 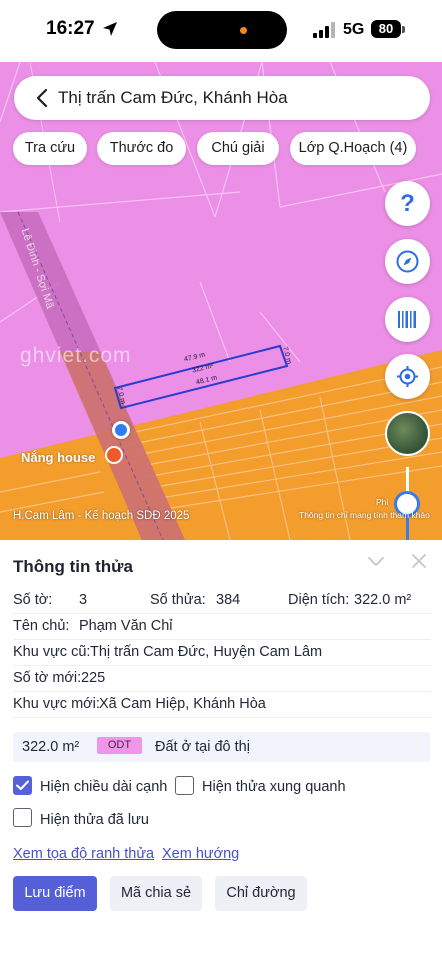 I want to click on dien-tich-label: Diện tích:, so click(x=319, y=600).